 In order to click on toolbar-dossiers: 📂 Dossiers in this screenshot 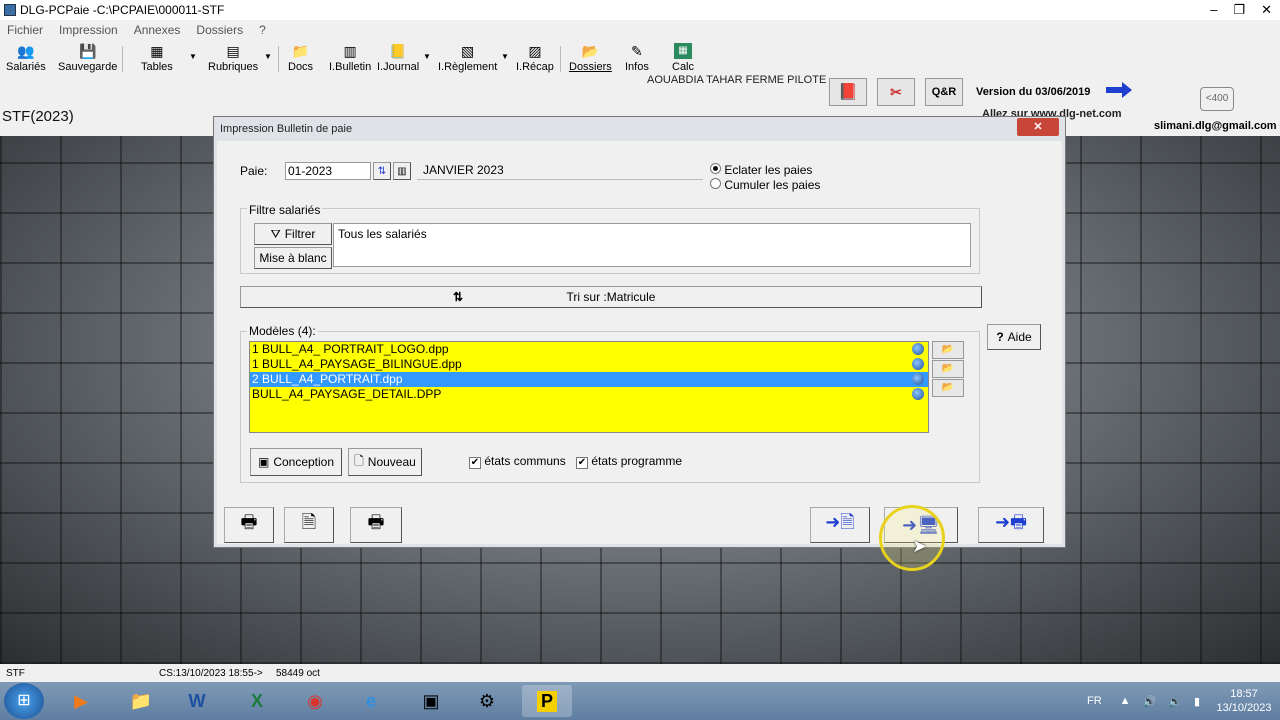, I will do `click(590, 58)`.